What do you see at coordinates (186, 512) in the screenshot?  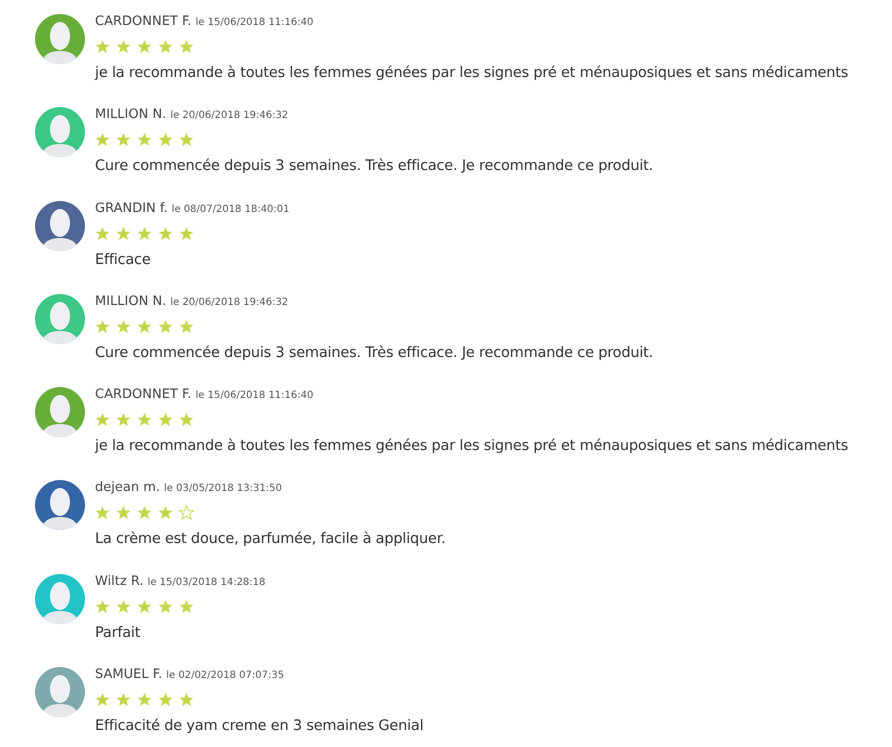 I see `empty-star-icon` at bounding box center [186, 512].